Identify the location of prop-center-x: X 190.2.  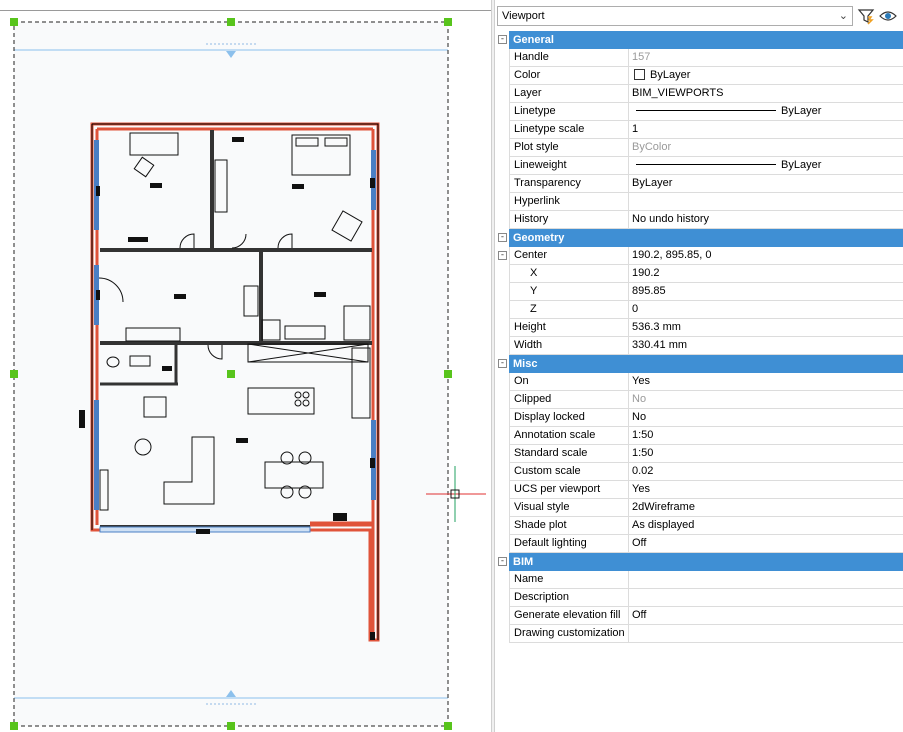
(699, 274).